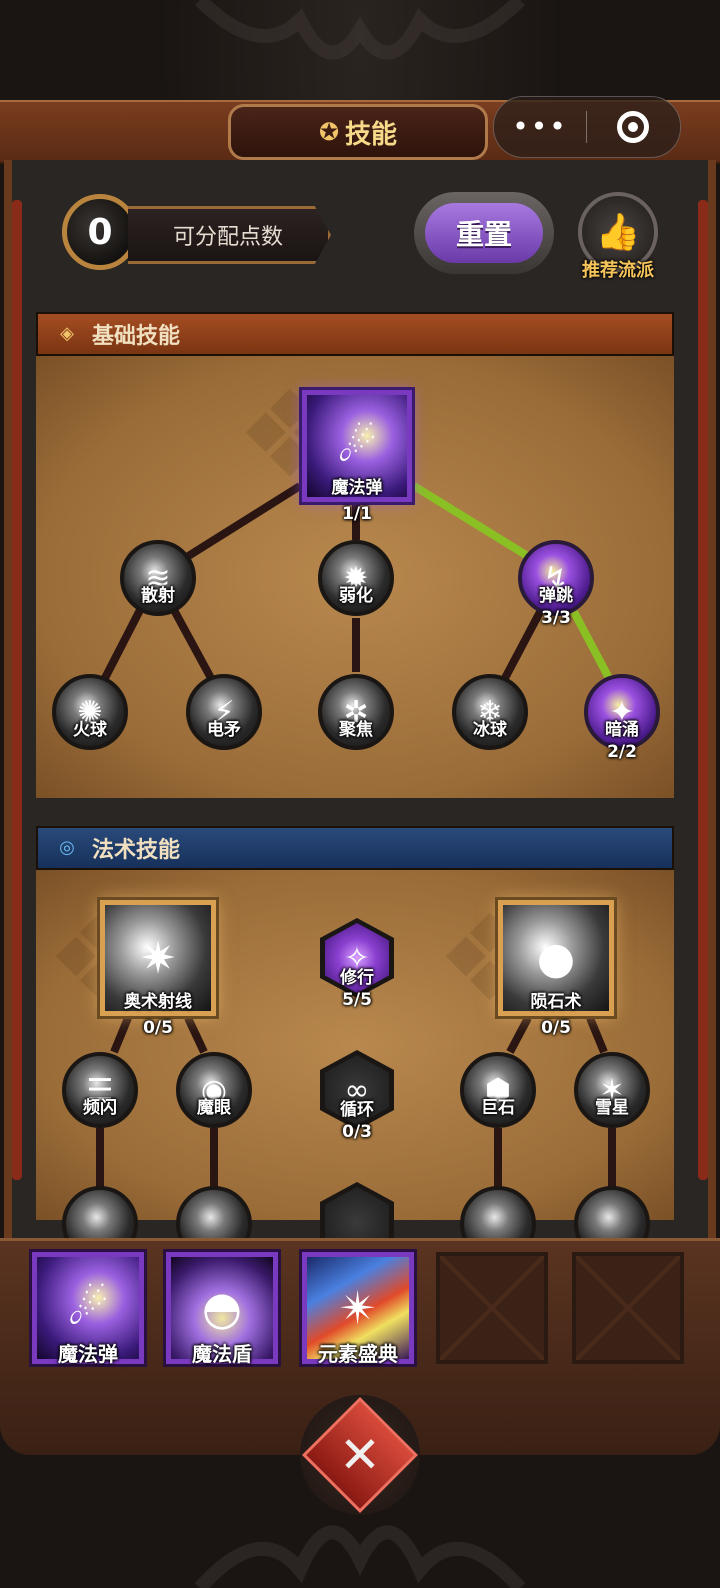 The height and width of the screenshot is (1588, 720). Describe the element at coordinates (100, 232) in the screenshot. I see `points-value: 0` at that location.